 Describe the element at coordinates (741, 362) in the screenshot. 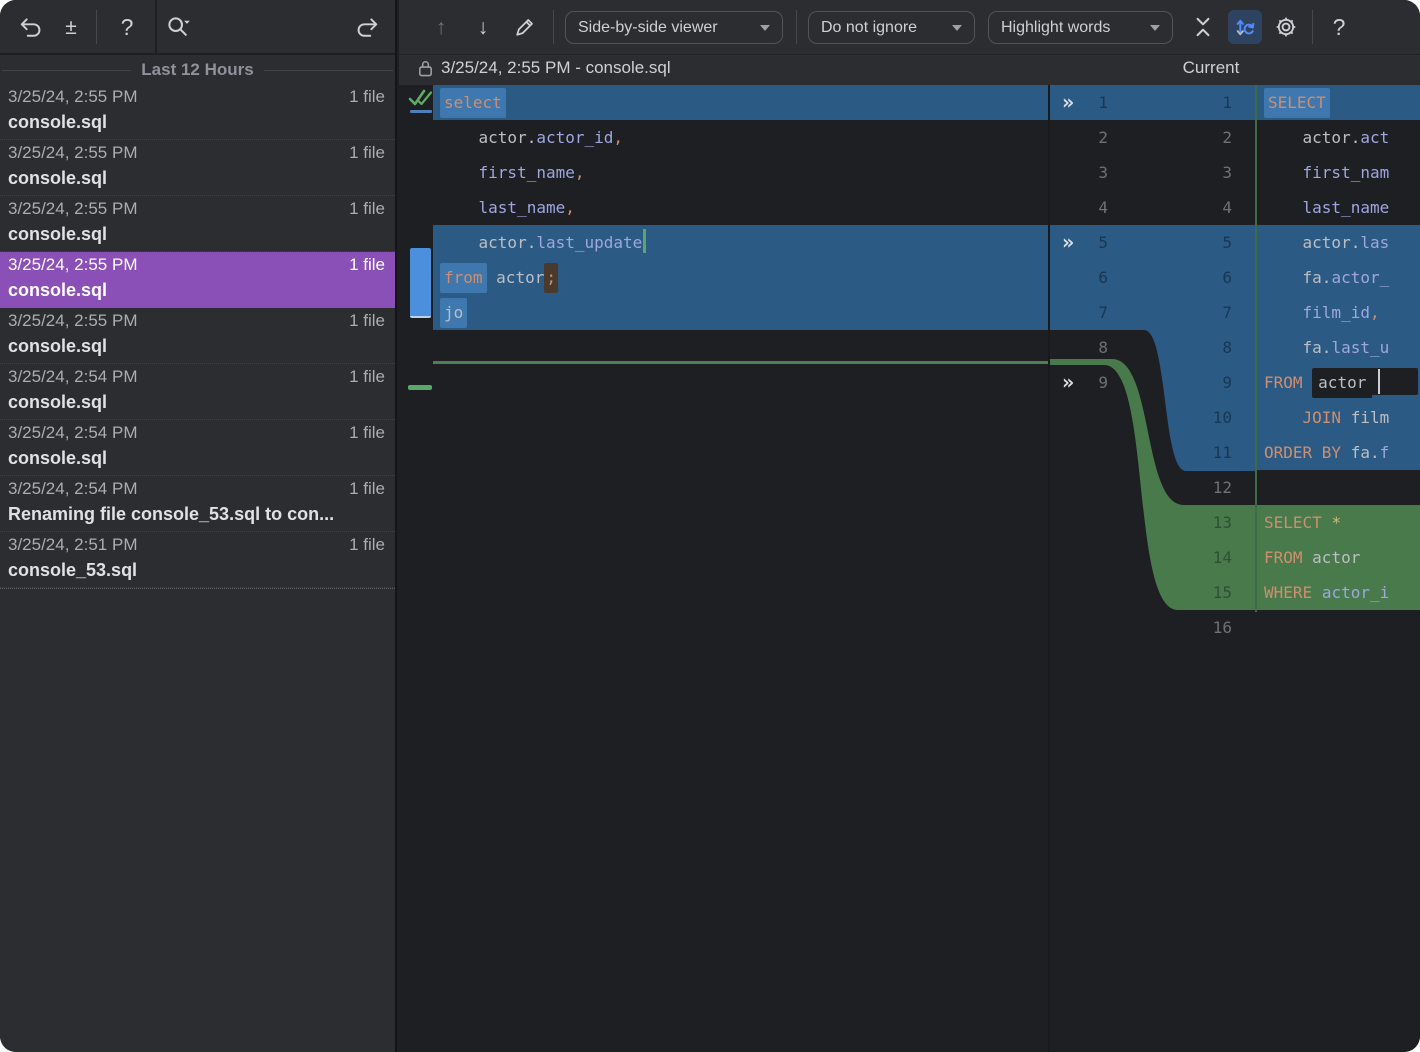

I see `insertion-separator-line` at that location.